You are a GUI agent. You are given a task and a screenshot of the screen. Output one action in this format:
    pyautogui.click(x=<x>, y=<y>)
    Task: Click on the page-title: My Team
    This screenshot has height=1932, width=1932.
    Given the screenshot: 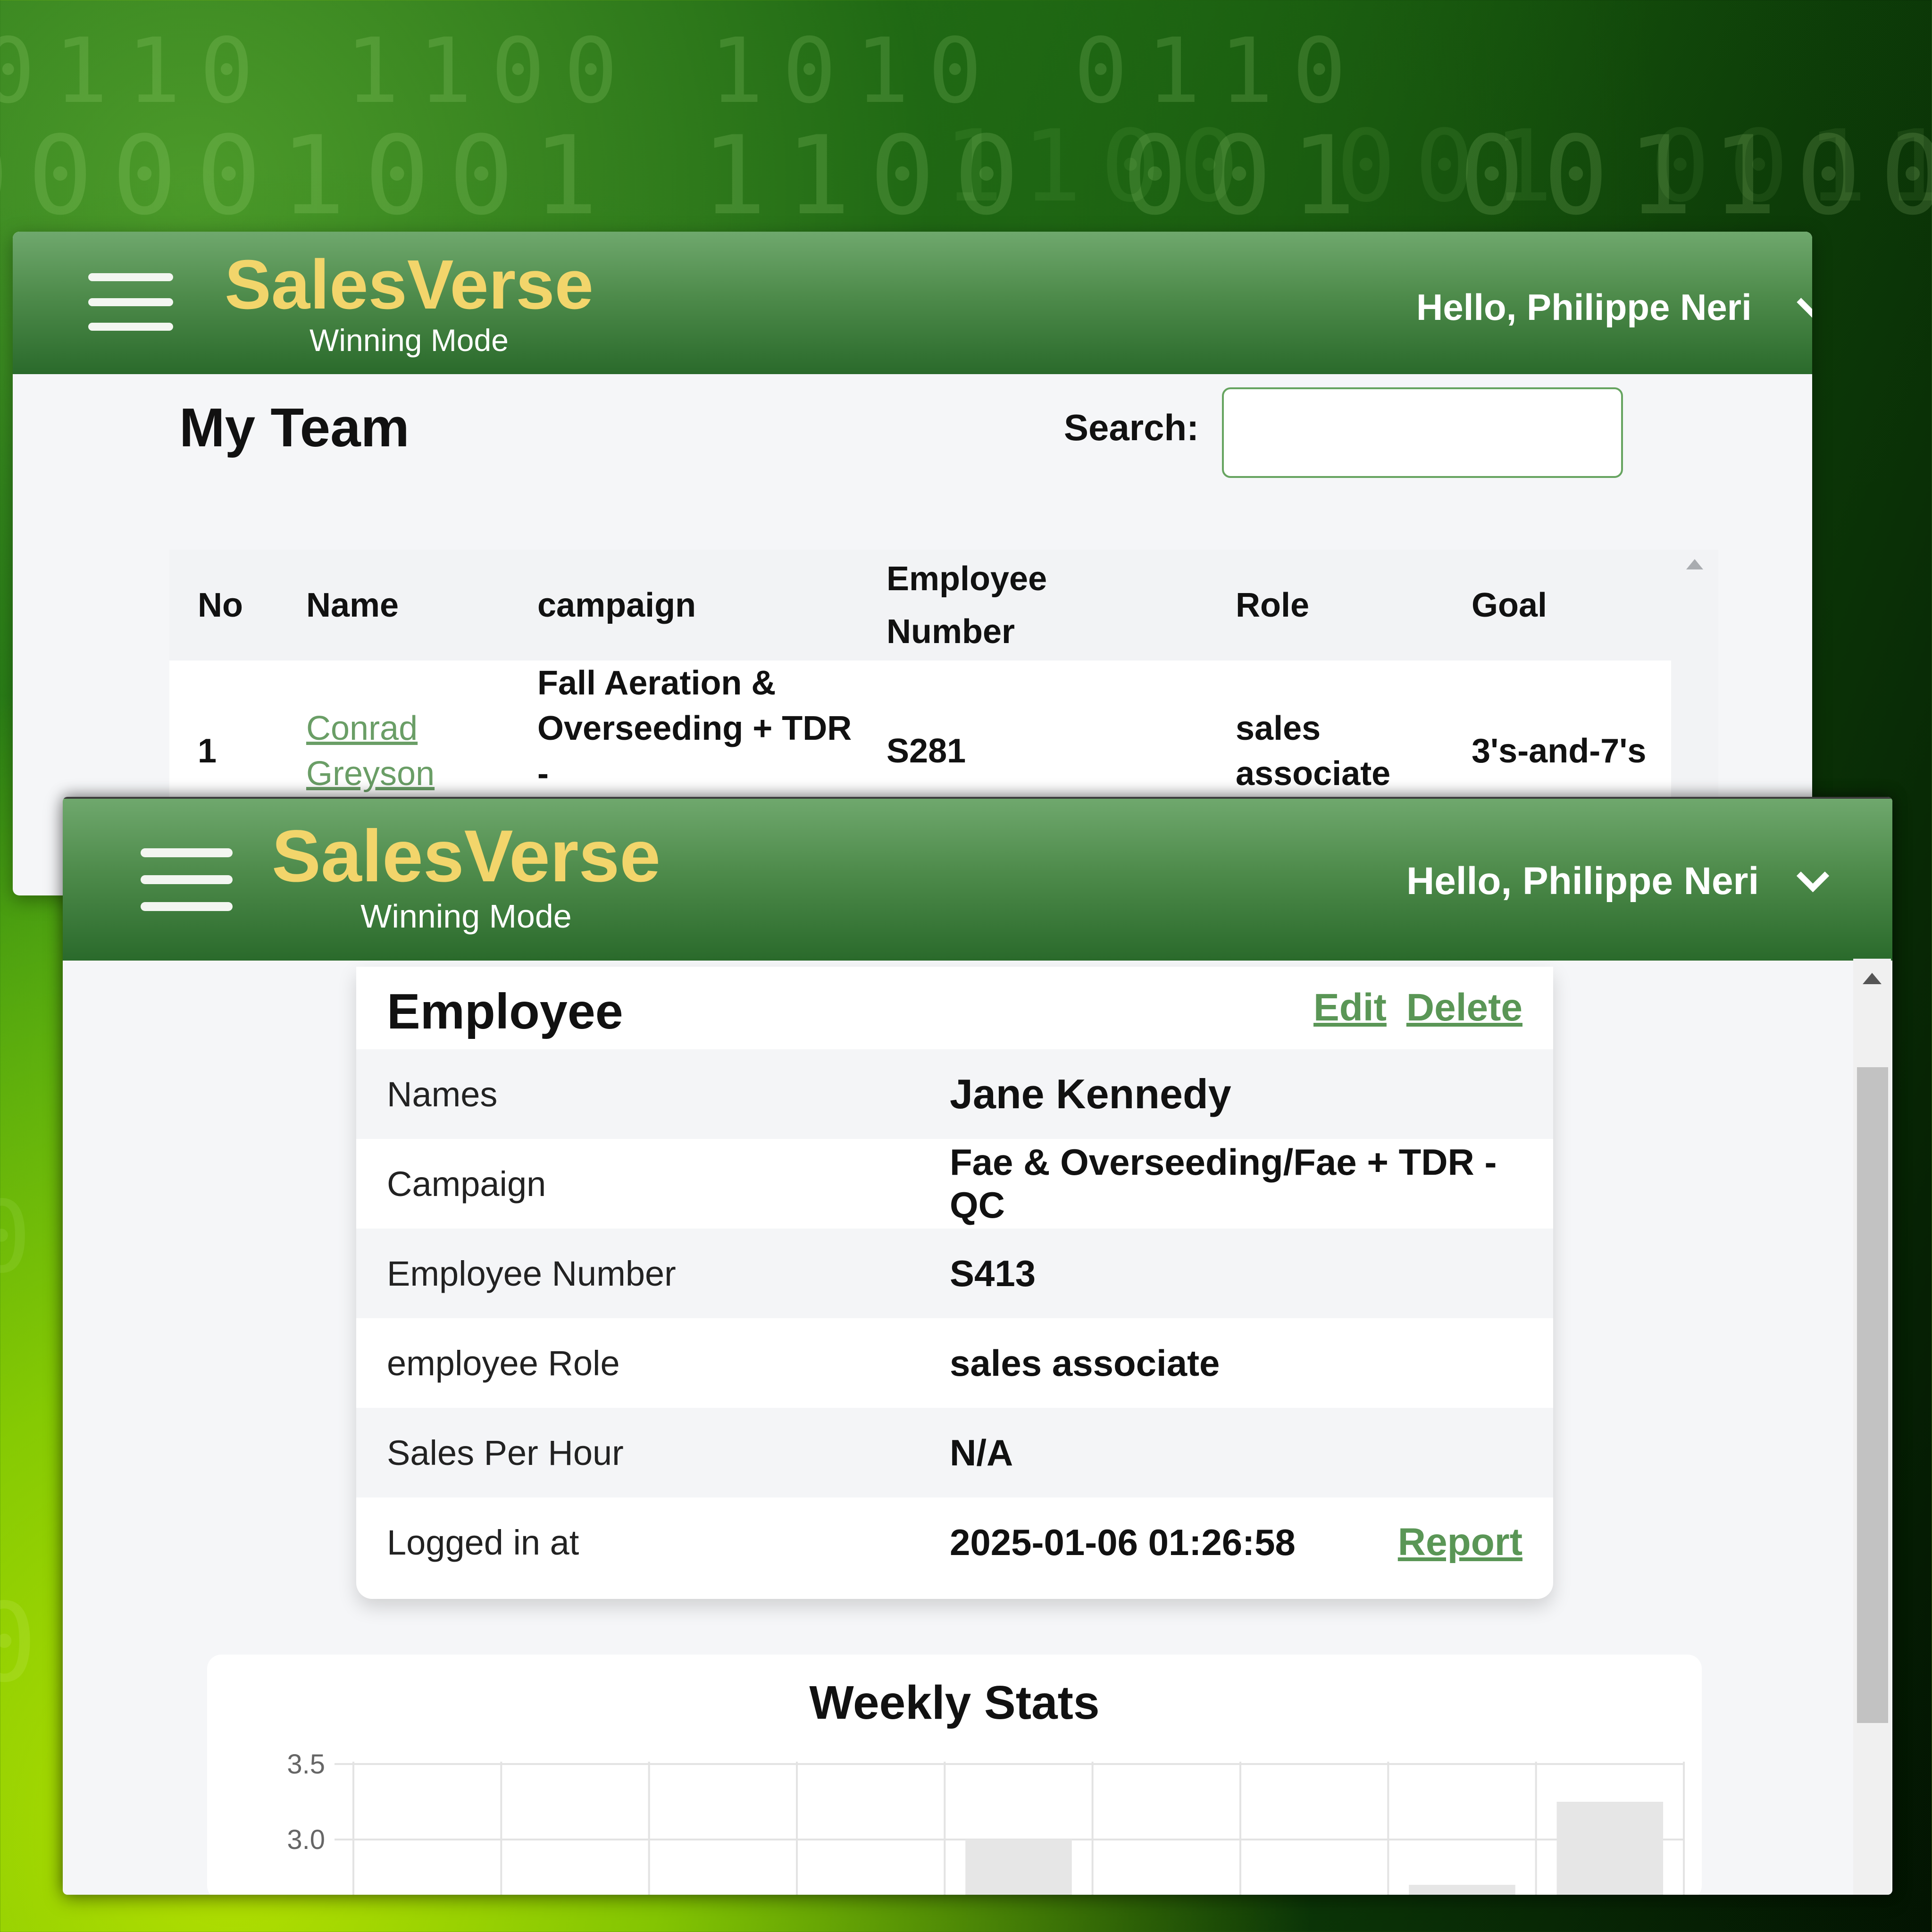 What is the action you would take?
    pyautogui.click(x=294, y=427)
    